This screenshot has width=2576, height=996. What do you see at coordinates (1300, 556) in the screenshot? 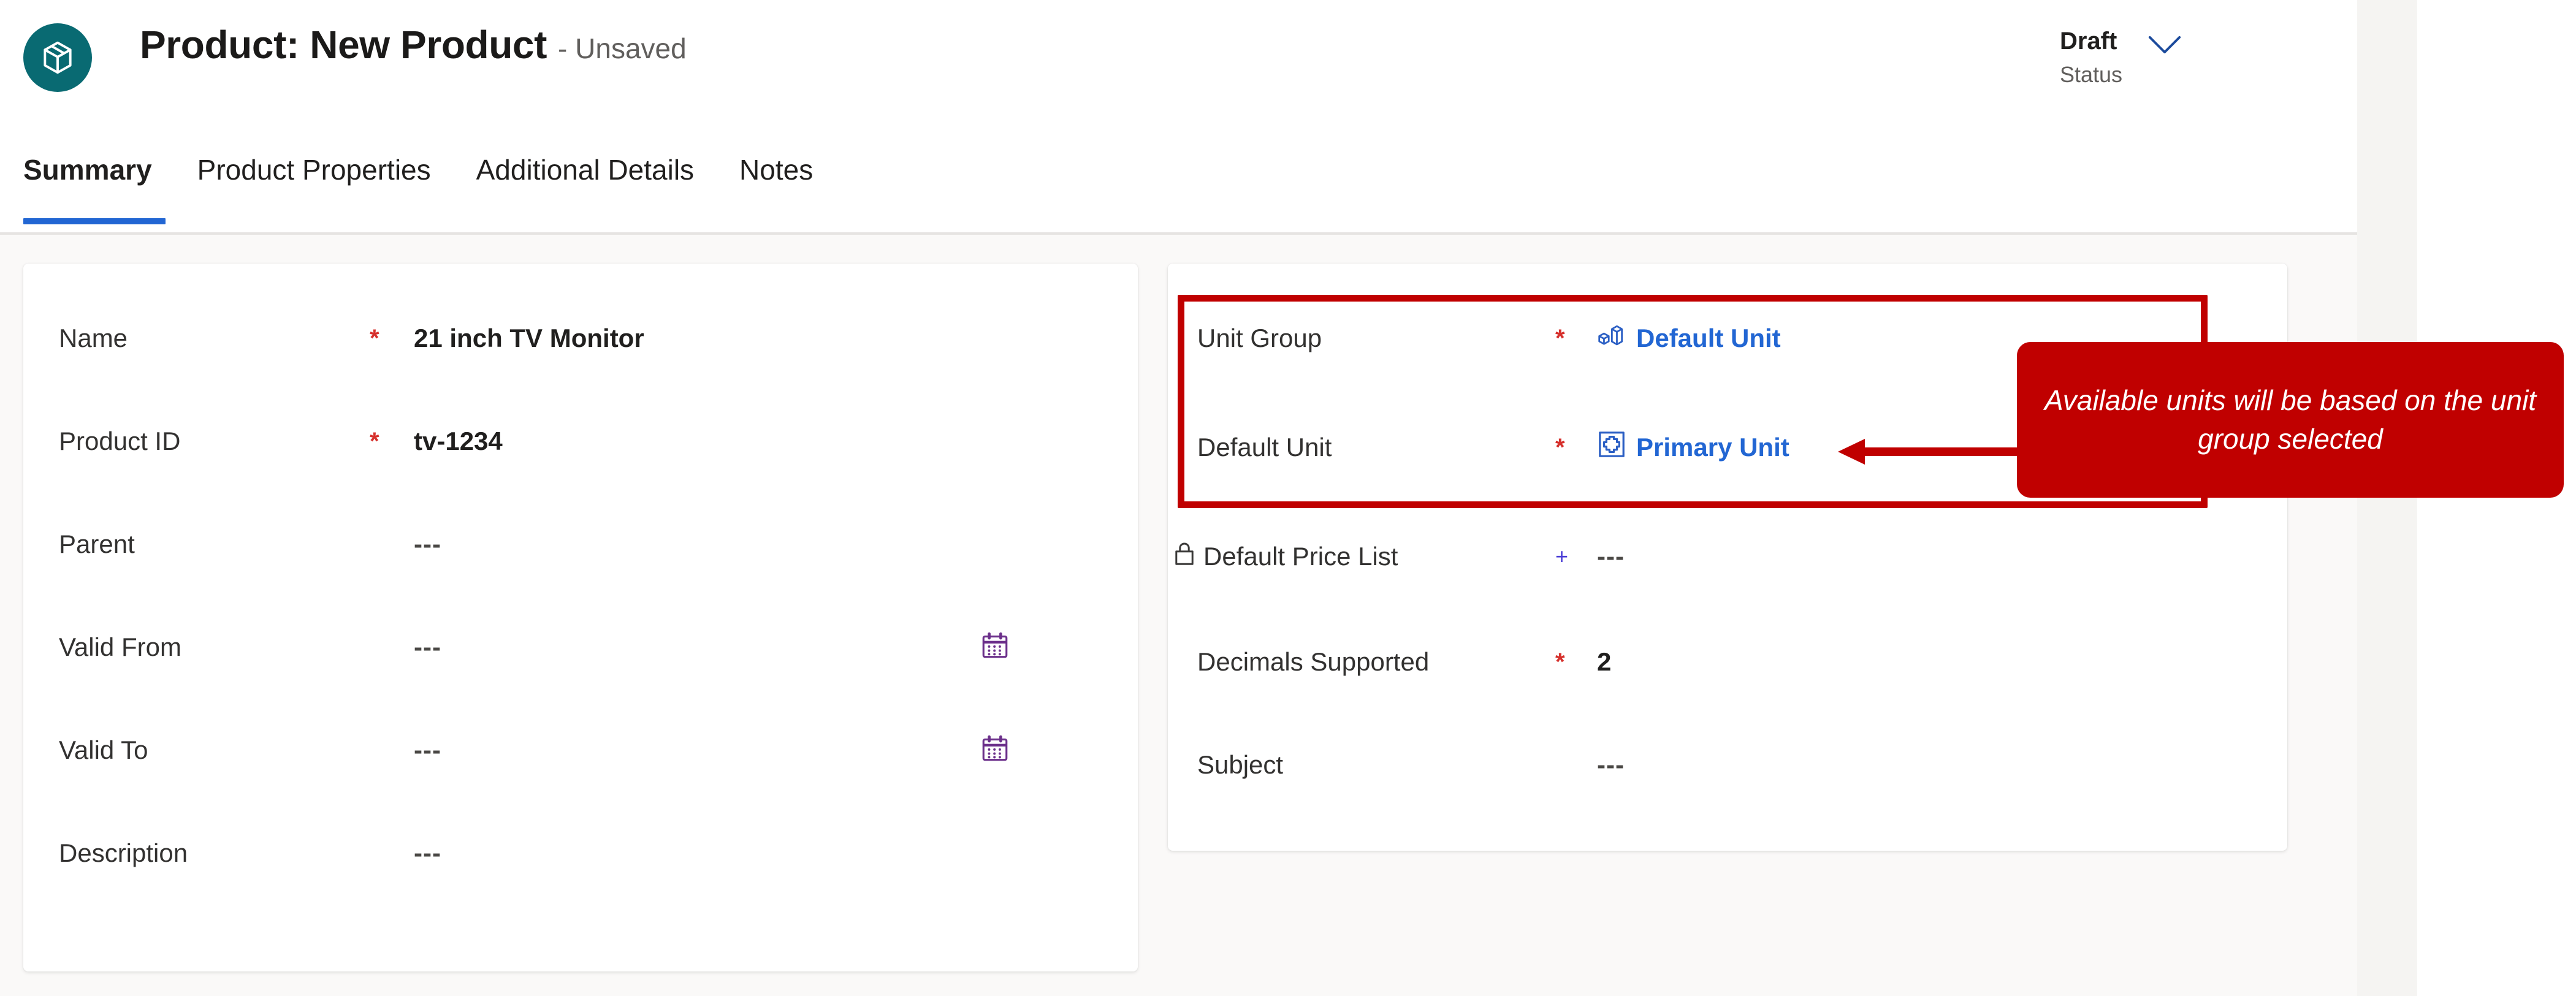
I see `field-label-default-price-list-text: Default Price List` at bounding box center [1300, 556].